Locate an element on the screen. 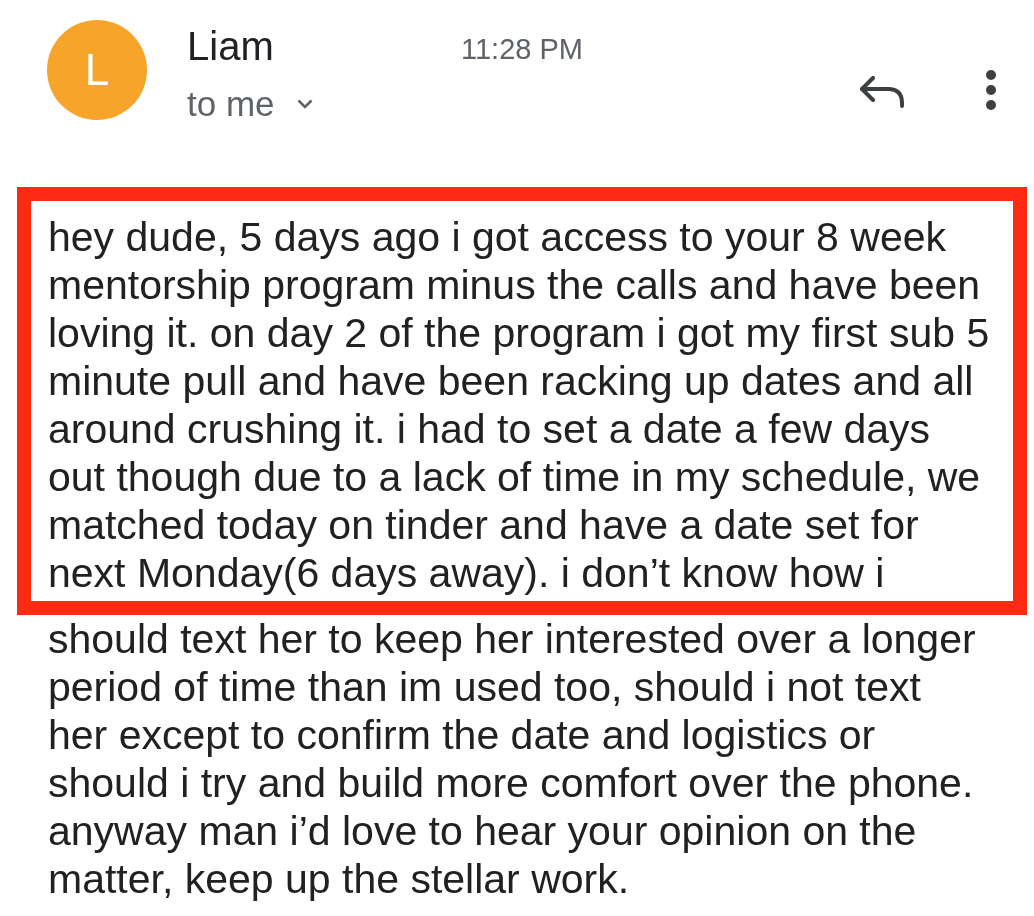  sender-name: Liam is located at coordinates (230, 46).